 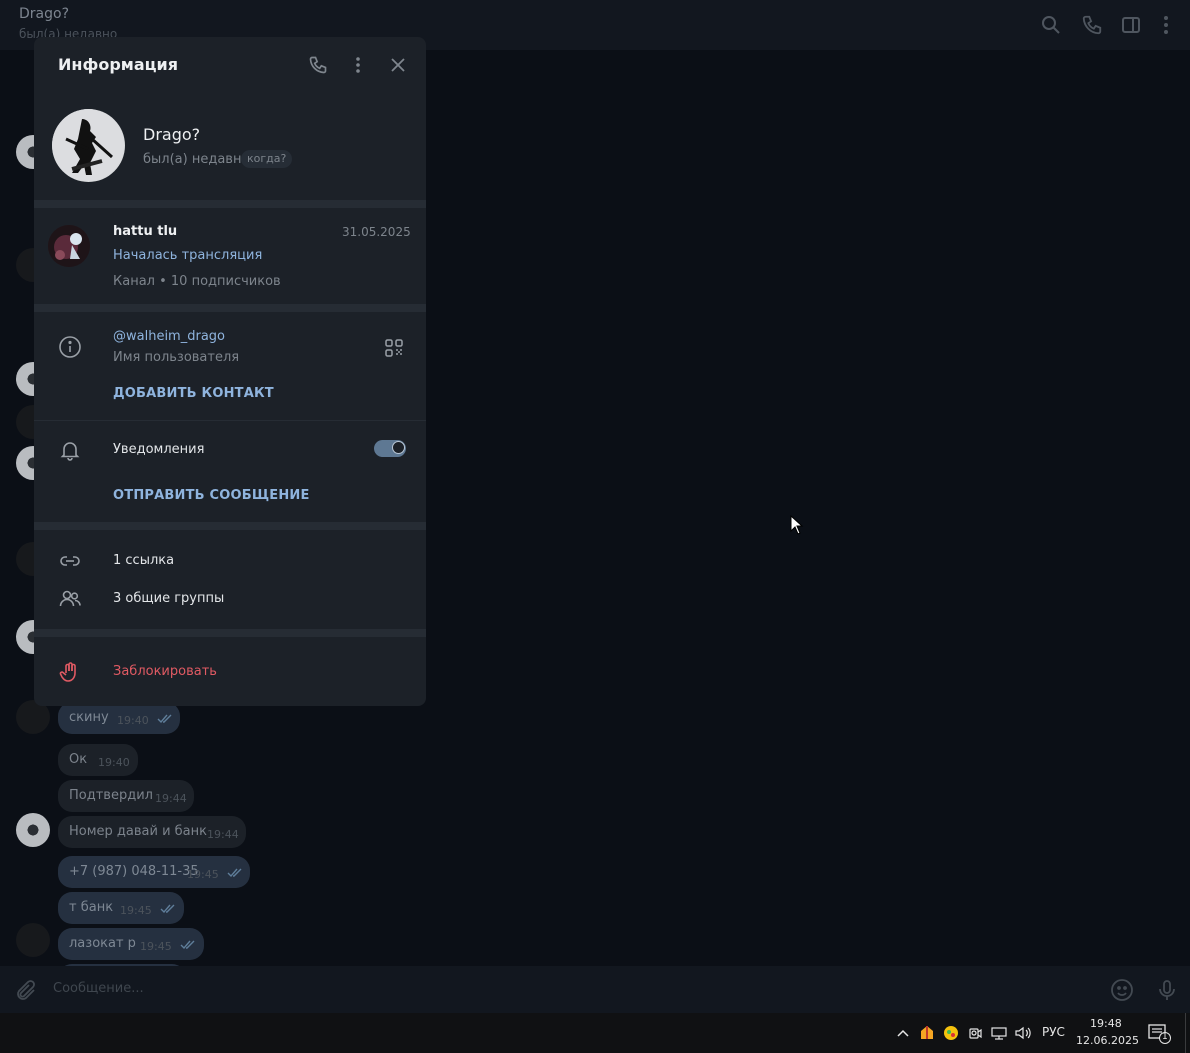 What do you see at coordinates (595, 1033) in the screenshot?
I see `taskbar: РУС 19:48 12.06.2025 1` at bounding box center [595, 1033].